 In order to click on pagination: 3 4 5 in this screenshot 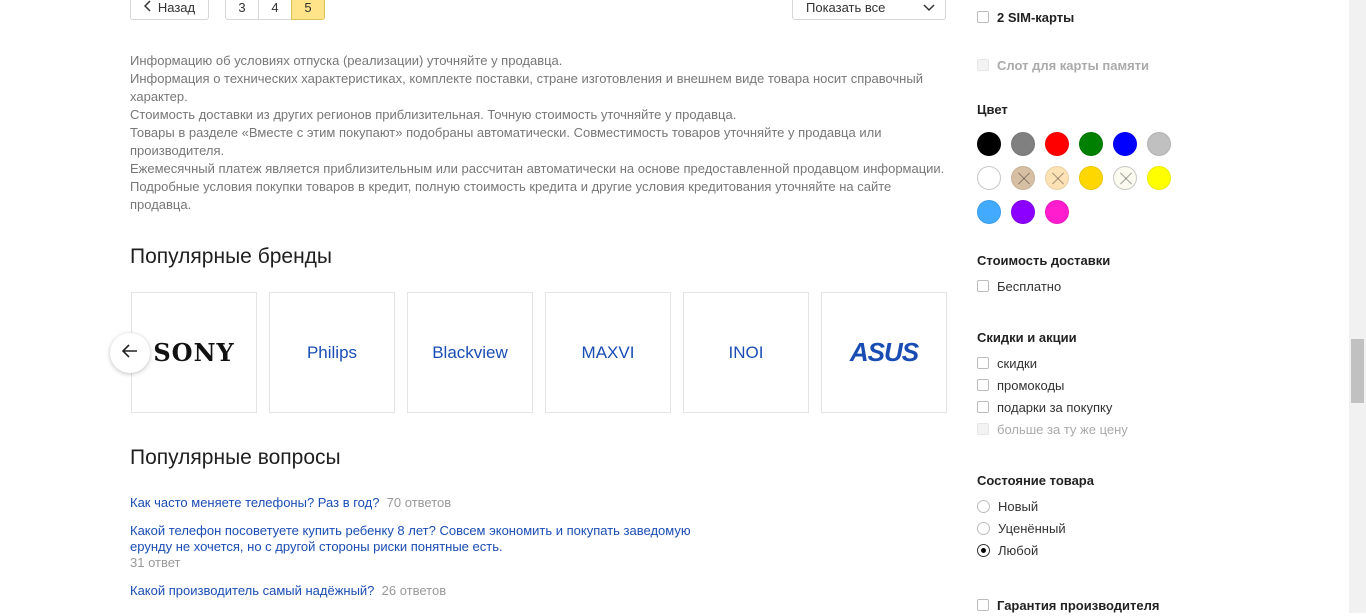, I will do `click(275, 10)`.